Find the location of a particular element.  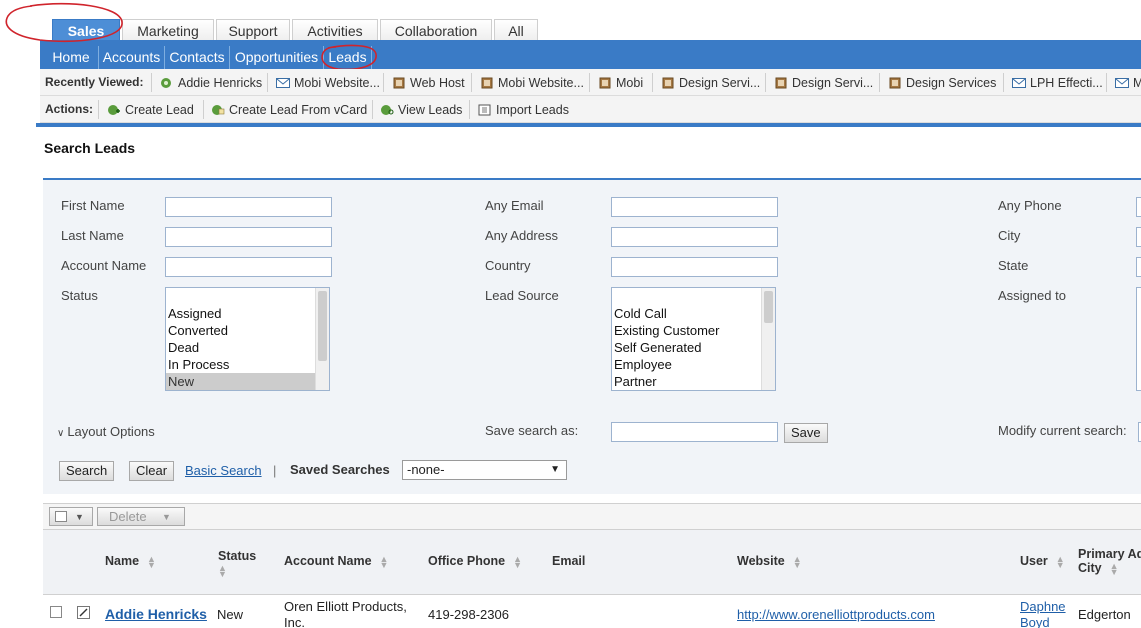

sub-tab-contacts: Contacts is located at coordinates (197, 57).